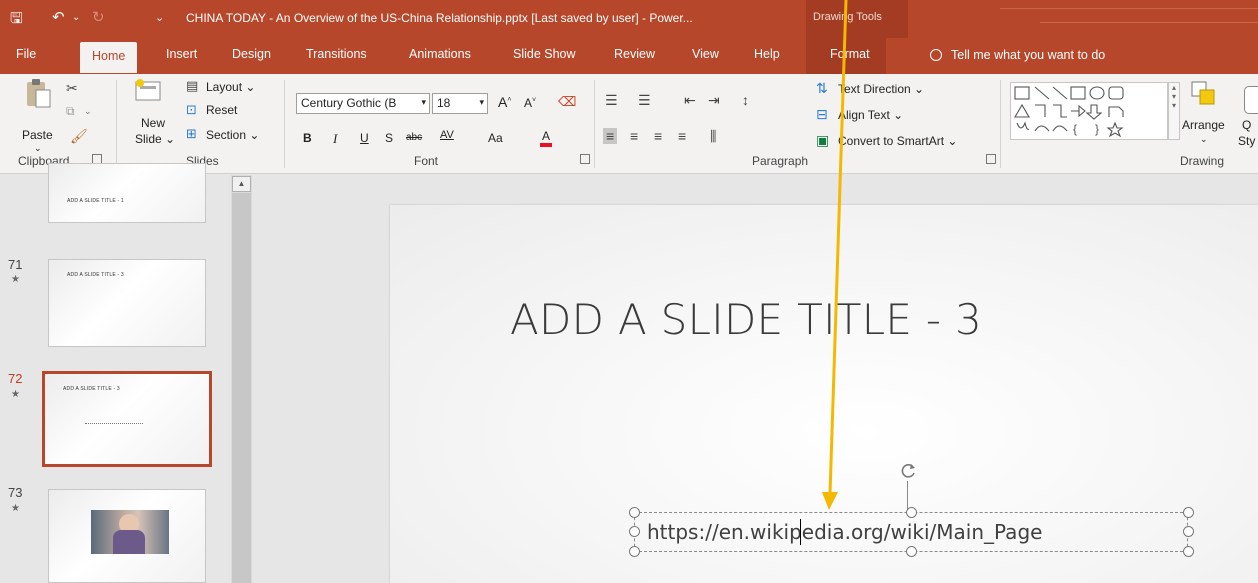  What do you see at coordinates (336, 54) in the screenshot?
I see `tab-transitions: Transitions` at bounding box center [336, 54].